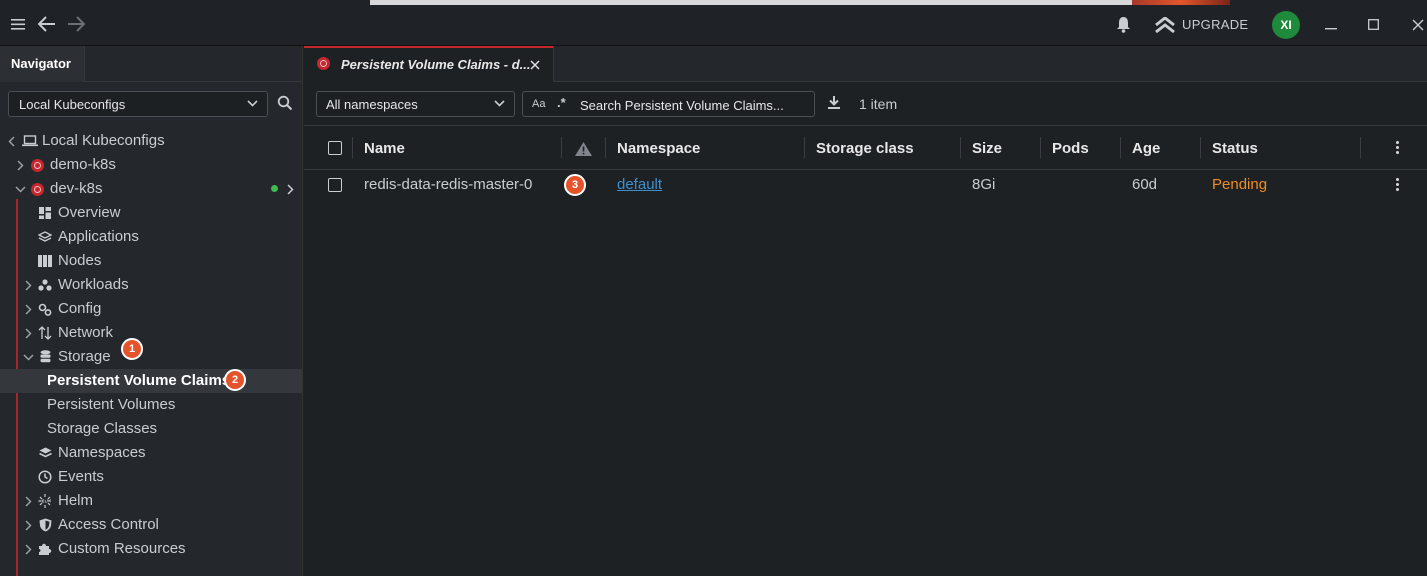  Describe the element at coordinates (76, 24) in the screenshot. I see `forward-arrow-icon` at that location.